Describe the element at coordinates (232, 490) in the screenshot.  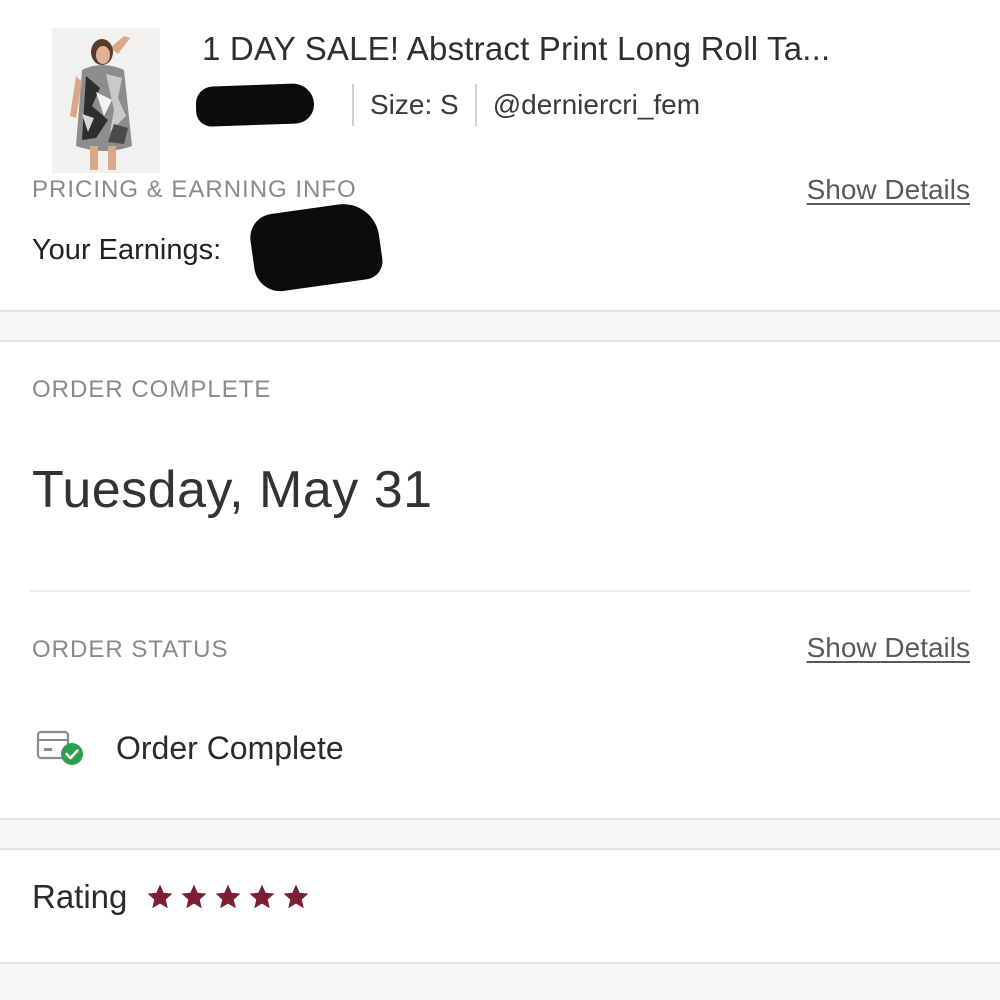
I see `order-complete-date: Tuesday, May 31` at that location.